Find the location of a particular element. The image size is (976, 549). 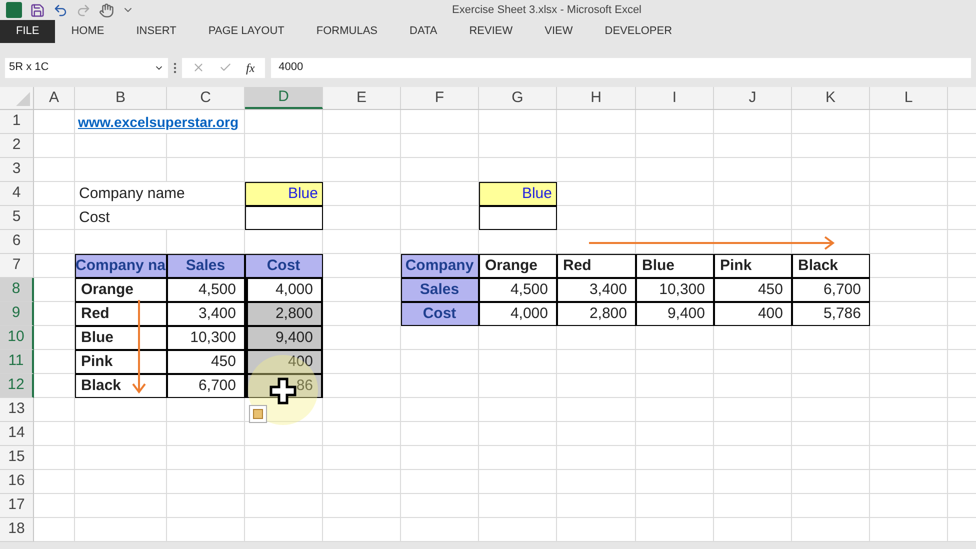

column-header: I is located at coordinates (675, 98).